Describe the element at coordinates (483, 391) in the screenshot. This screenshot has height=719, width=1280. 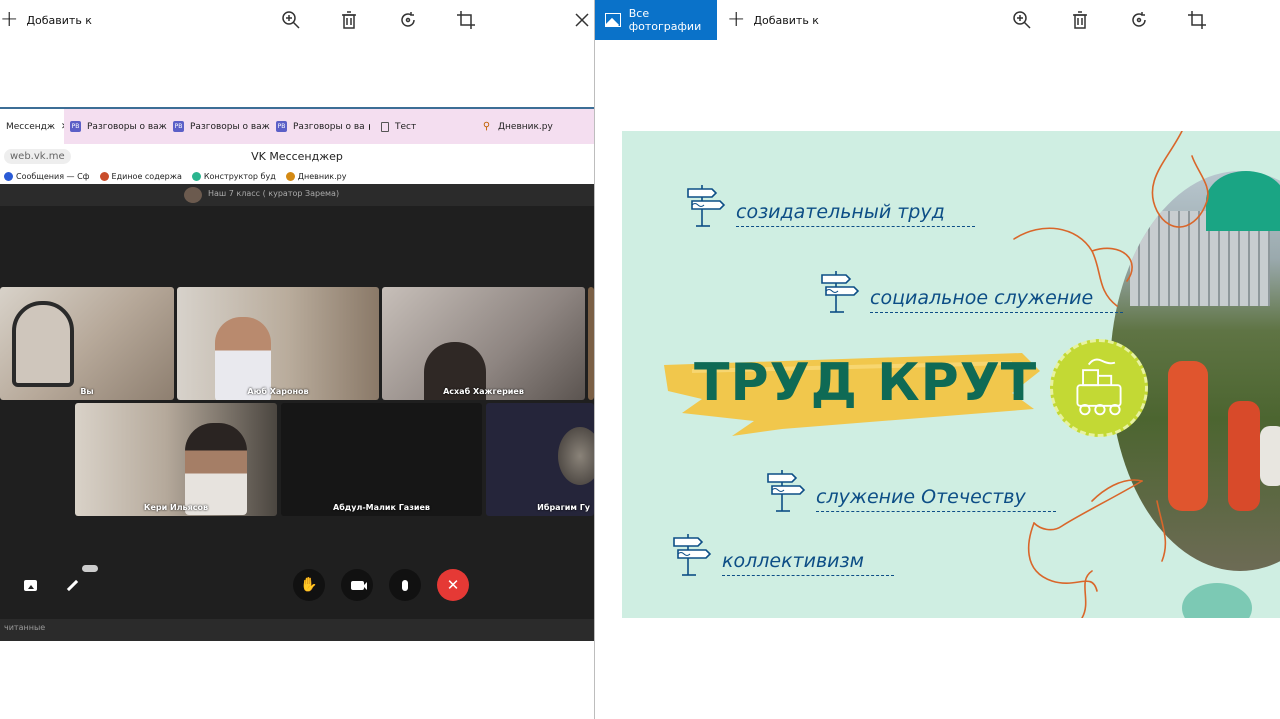
I see `participant-name: Асхаб Хажгериев` at that location.